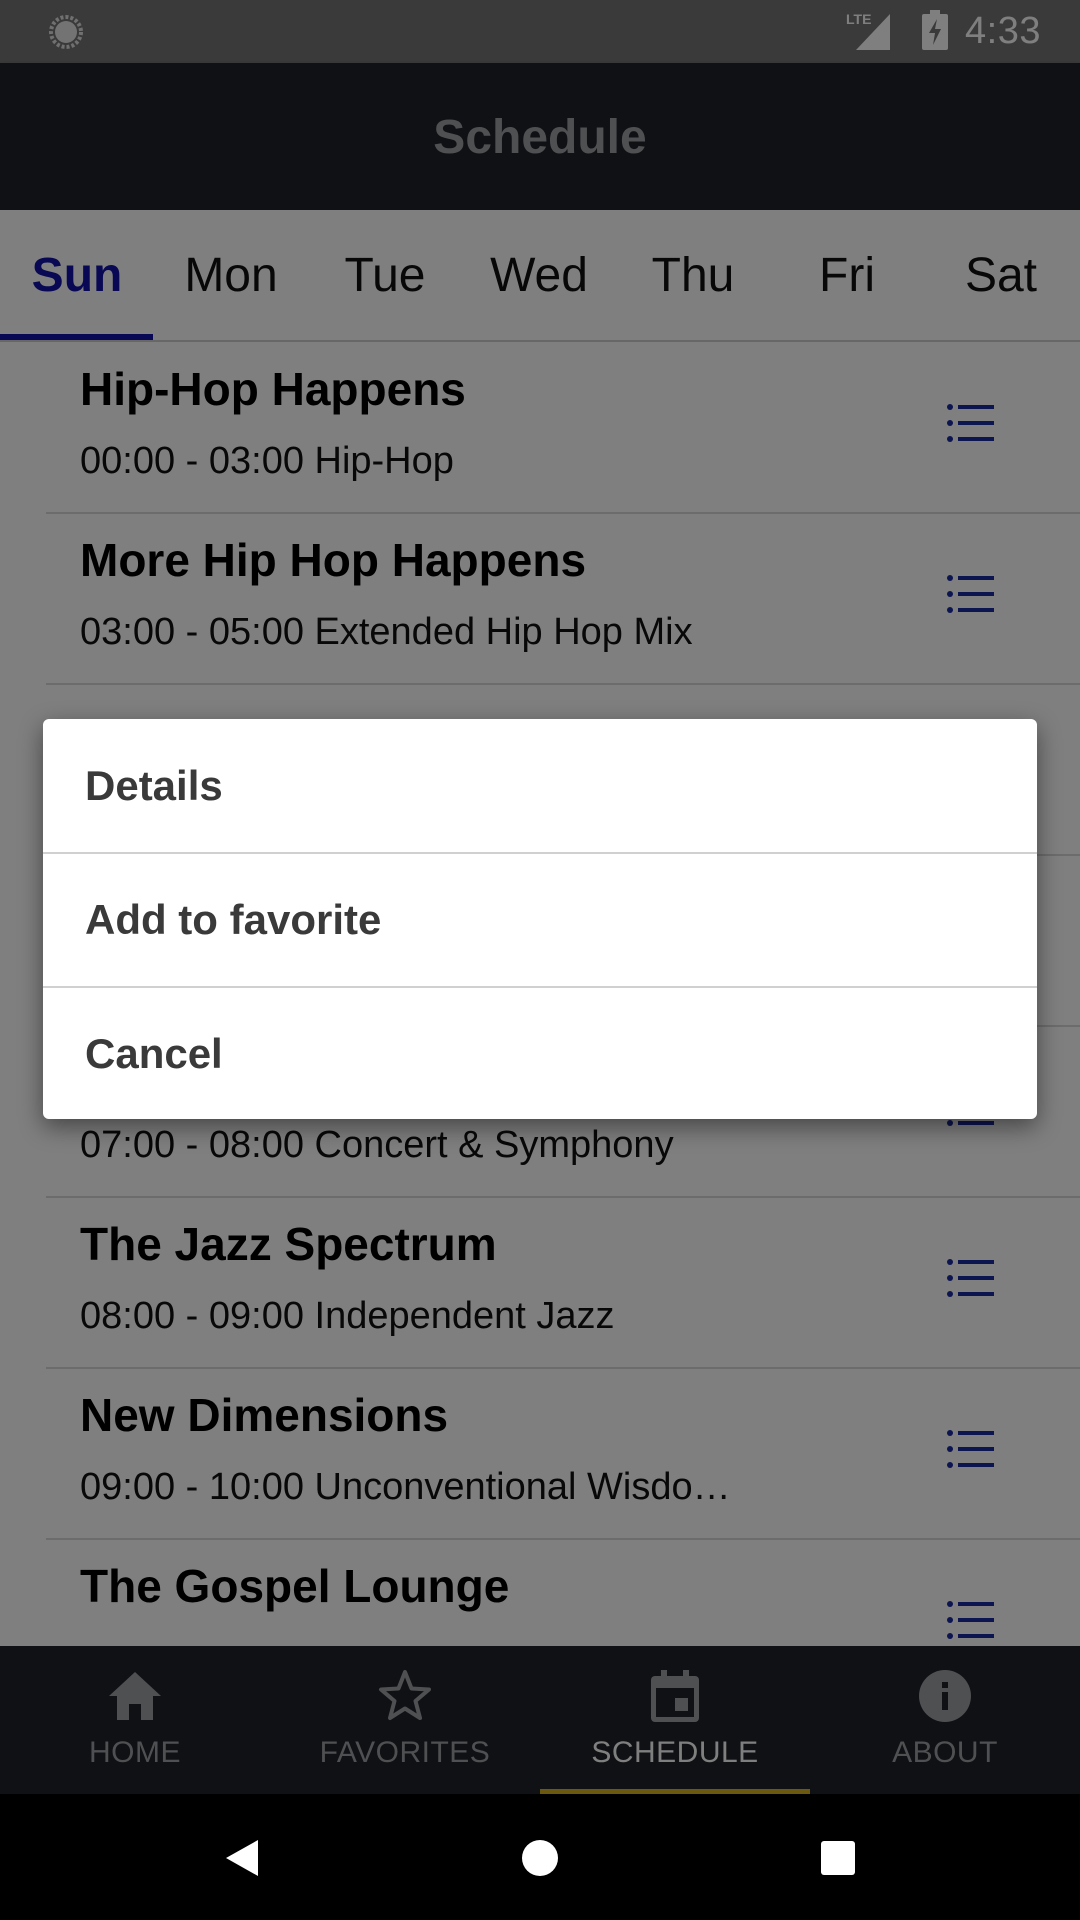 The image size is (1080, 1920). Describe the element at coordinates (540, 1053) in the screenshot. I see `menu-item-cancel: Cancel` at that location.